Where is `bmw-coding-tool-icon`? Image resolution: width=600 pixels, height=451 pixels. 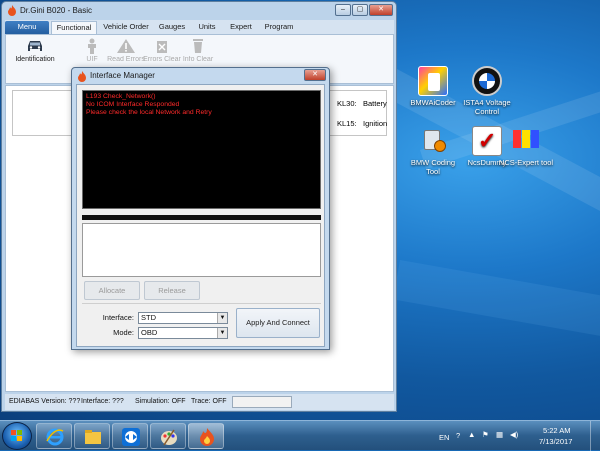
bmw-coding-tool-icon is located at coordinates (433, 141).